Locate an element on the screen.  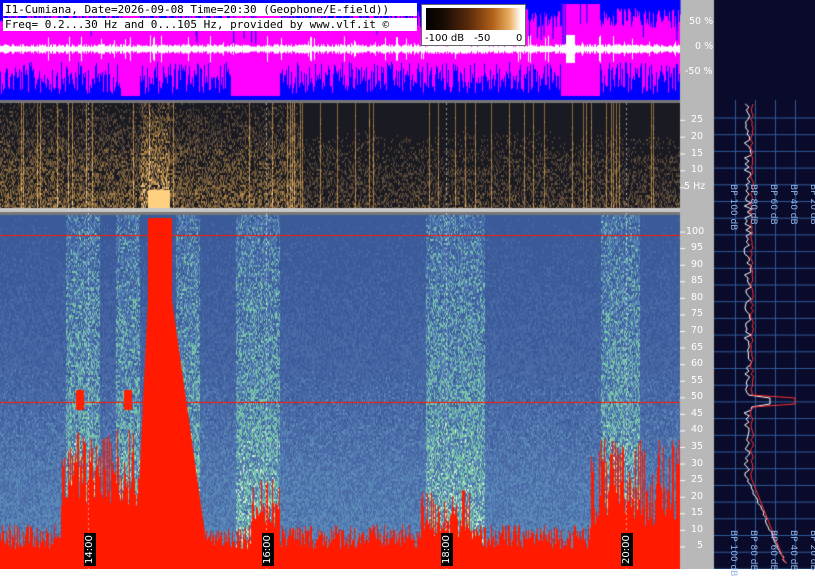
high-spectrum-tick-label: 80 is located at coordinates (697, 297).